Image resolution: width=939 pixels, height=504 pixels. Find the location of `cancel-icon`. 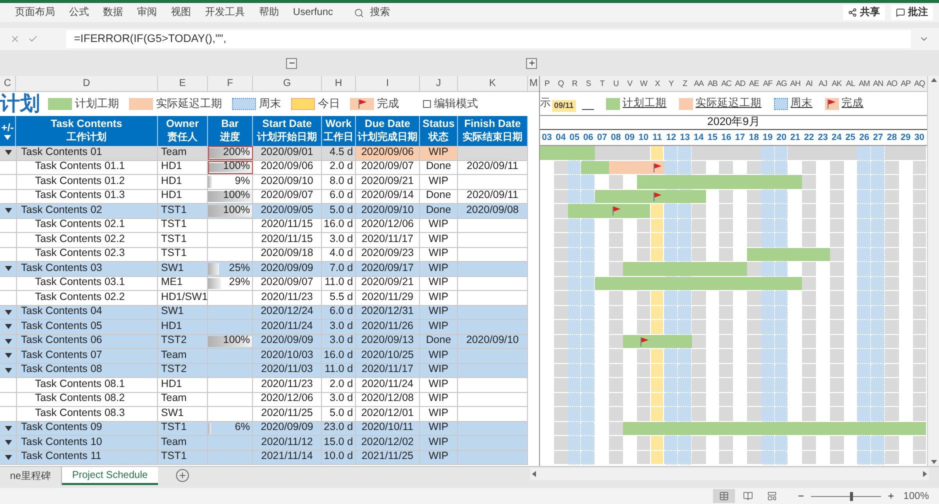

cancel-icon is located at coordinates (15, 39).